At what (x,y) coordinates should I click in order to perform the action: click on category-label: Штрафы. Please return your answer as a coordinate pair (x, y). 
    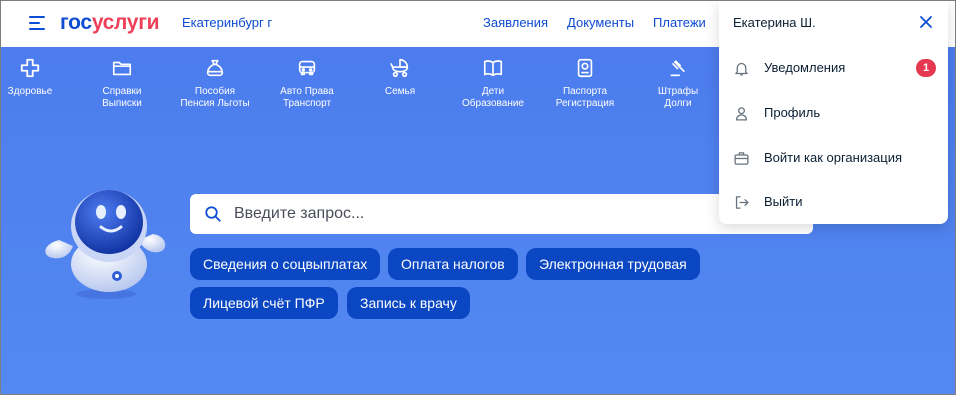
    Looking at the image, I should click on (678, 91).